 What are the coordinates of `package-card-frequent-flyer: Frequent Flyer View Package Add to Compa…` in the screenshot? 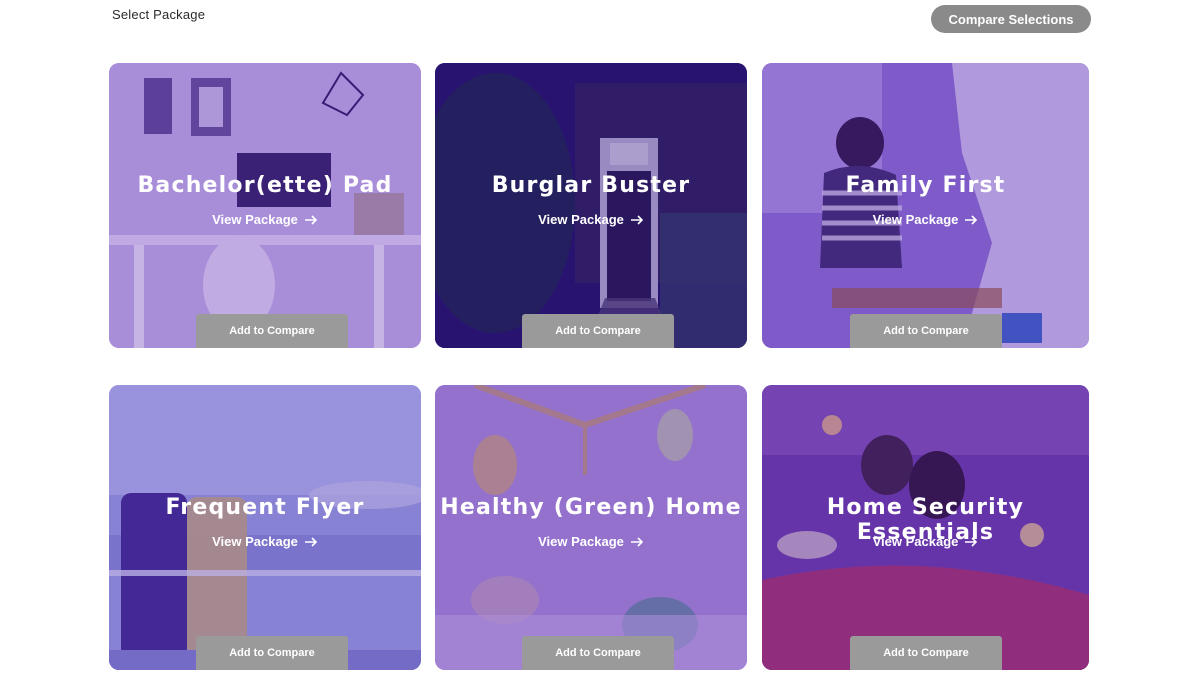 It's located at (265, 527).